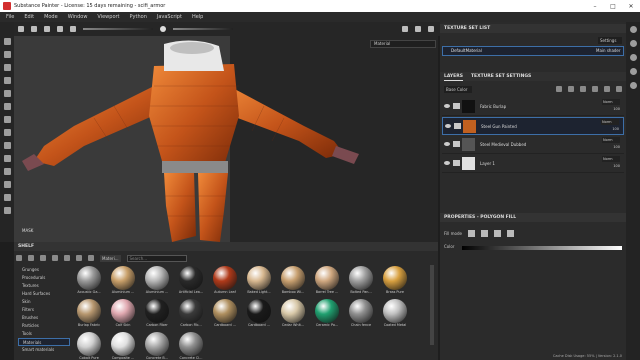 The image size is (640, 360). What do you see at coordinates (497, 233) in the screenshot?
I see `fill-polygon-icon` at bounding box center [497, 233].